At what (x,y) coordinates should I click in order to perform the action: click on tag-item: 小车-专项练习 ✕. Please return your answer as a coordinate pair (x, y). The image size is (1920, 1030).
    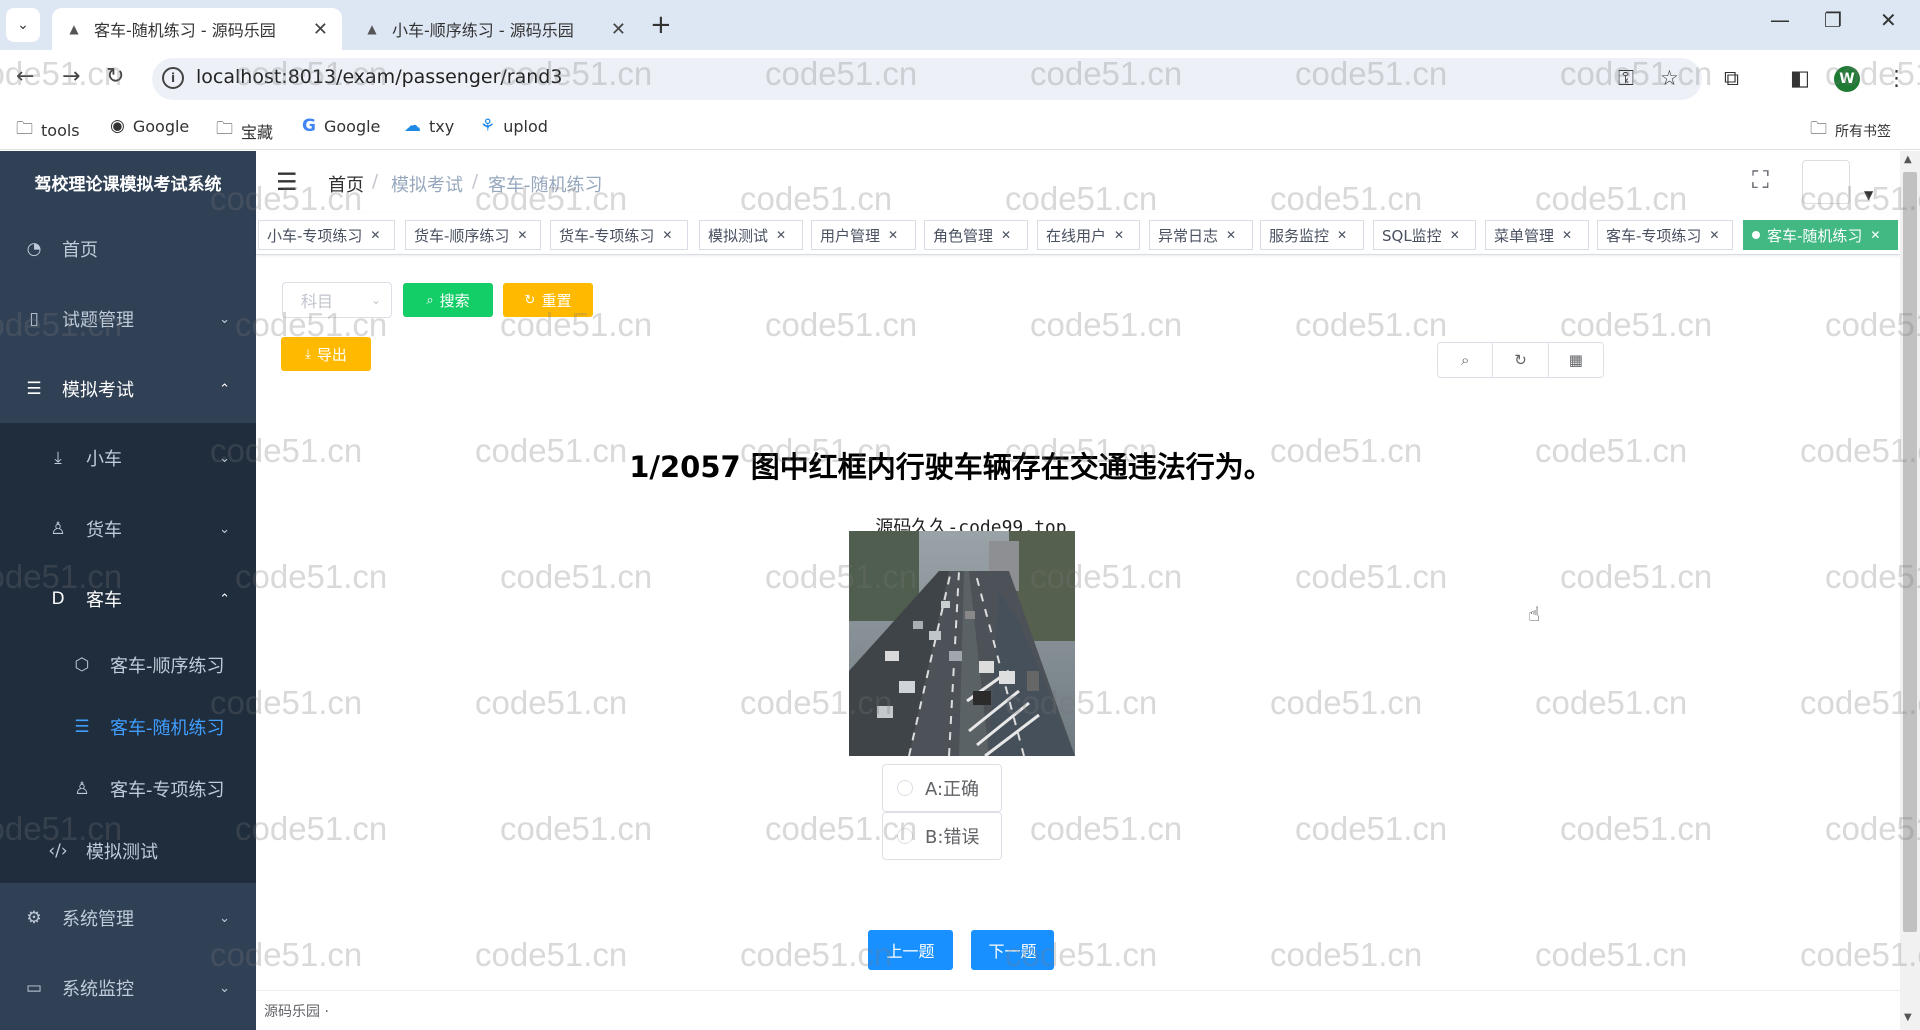
    Looking at the image, I should click on (326, 235).